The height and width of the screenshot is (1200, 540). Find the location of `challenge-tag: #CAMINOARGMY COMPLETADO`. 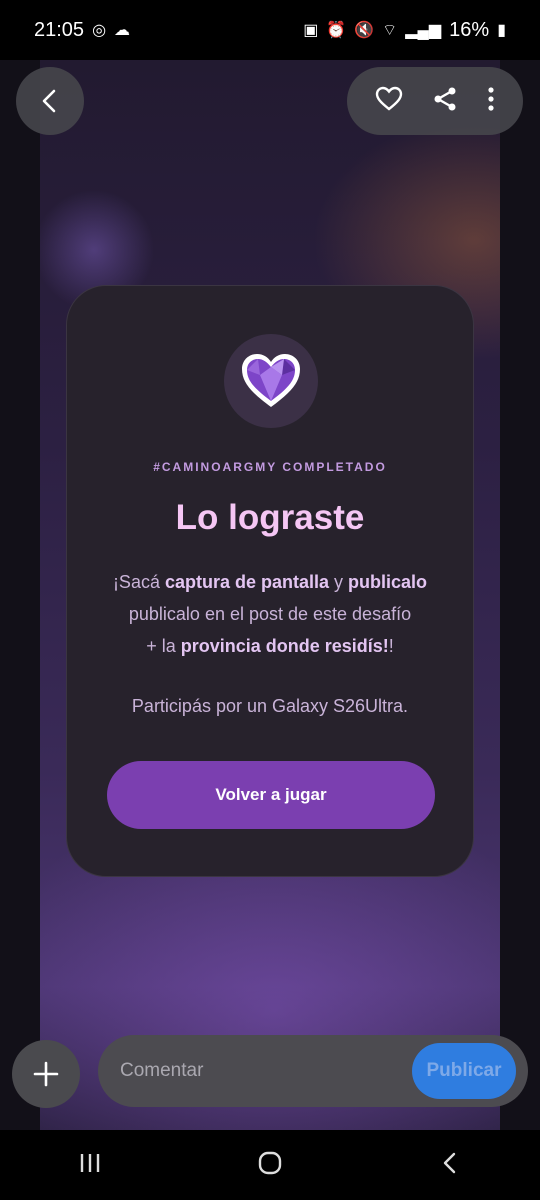

challenge-tag: #CAMINOARGMY COMPLETADO is located at coordinates (270, 467).